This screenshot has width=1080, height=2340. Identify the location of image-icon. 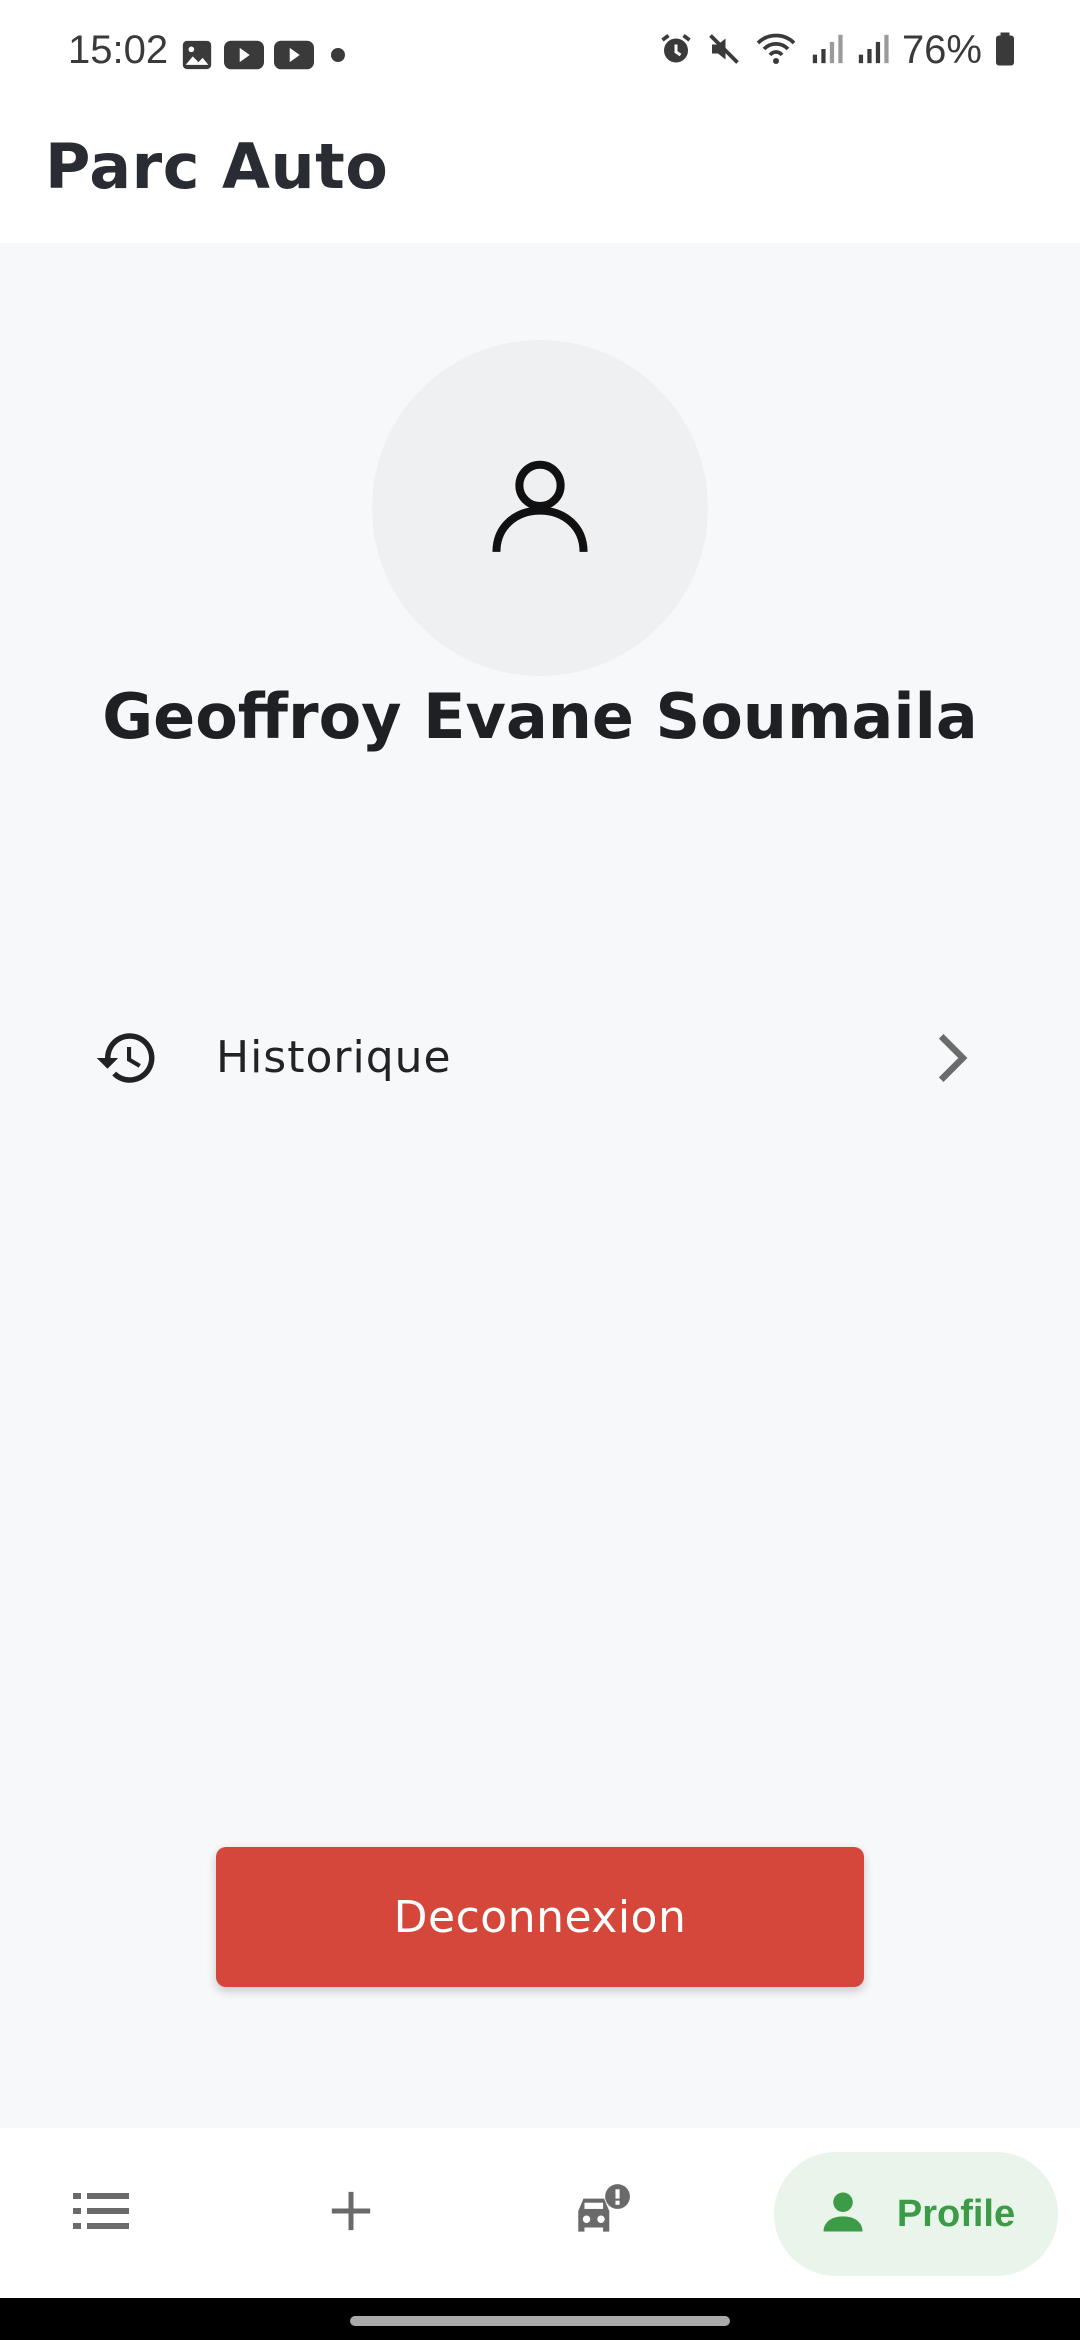
(197, 57).